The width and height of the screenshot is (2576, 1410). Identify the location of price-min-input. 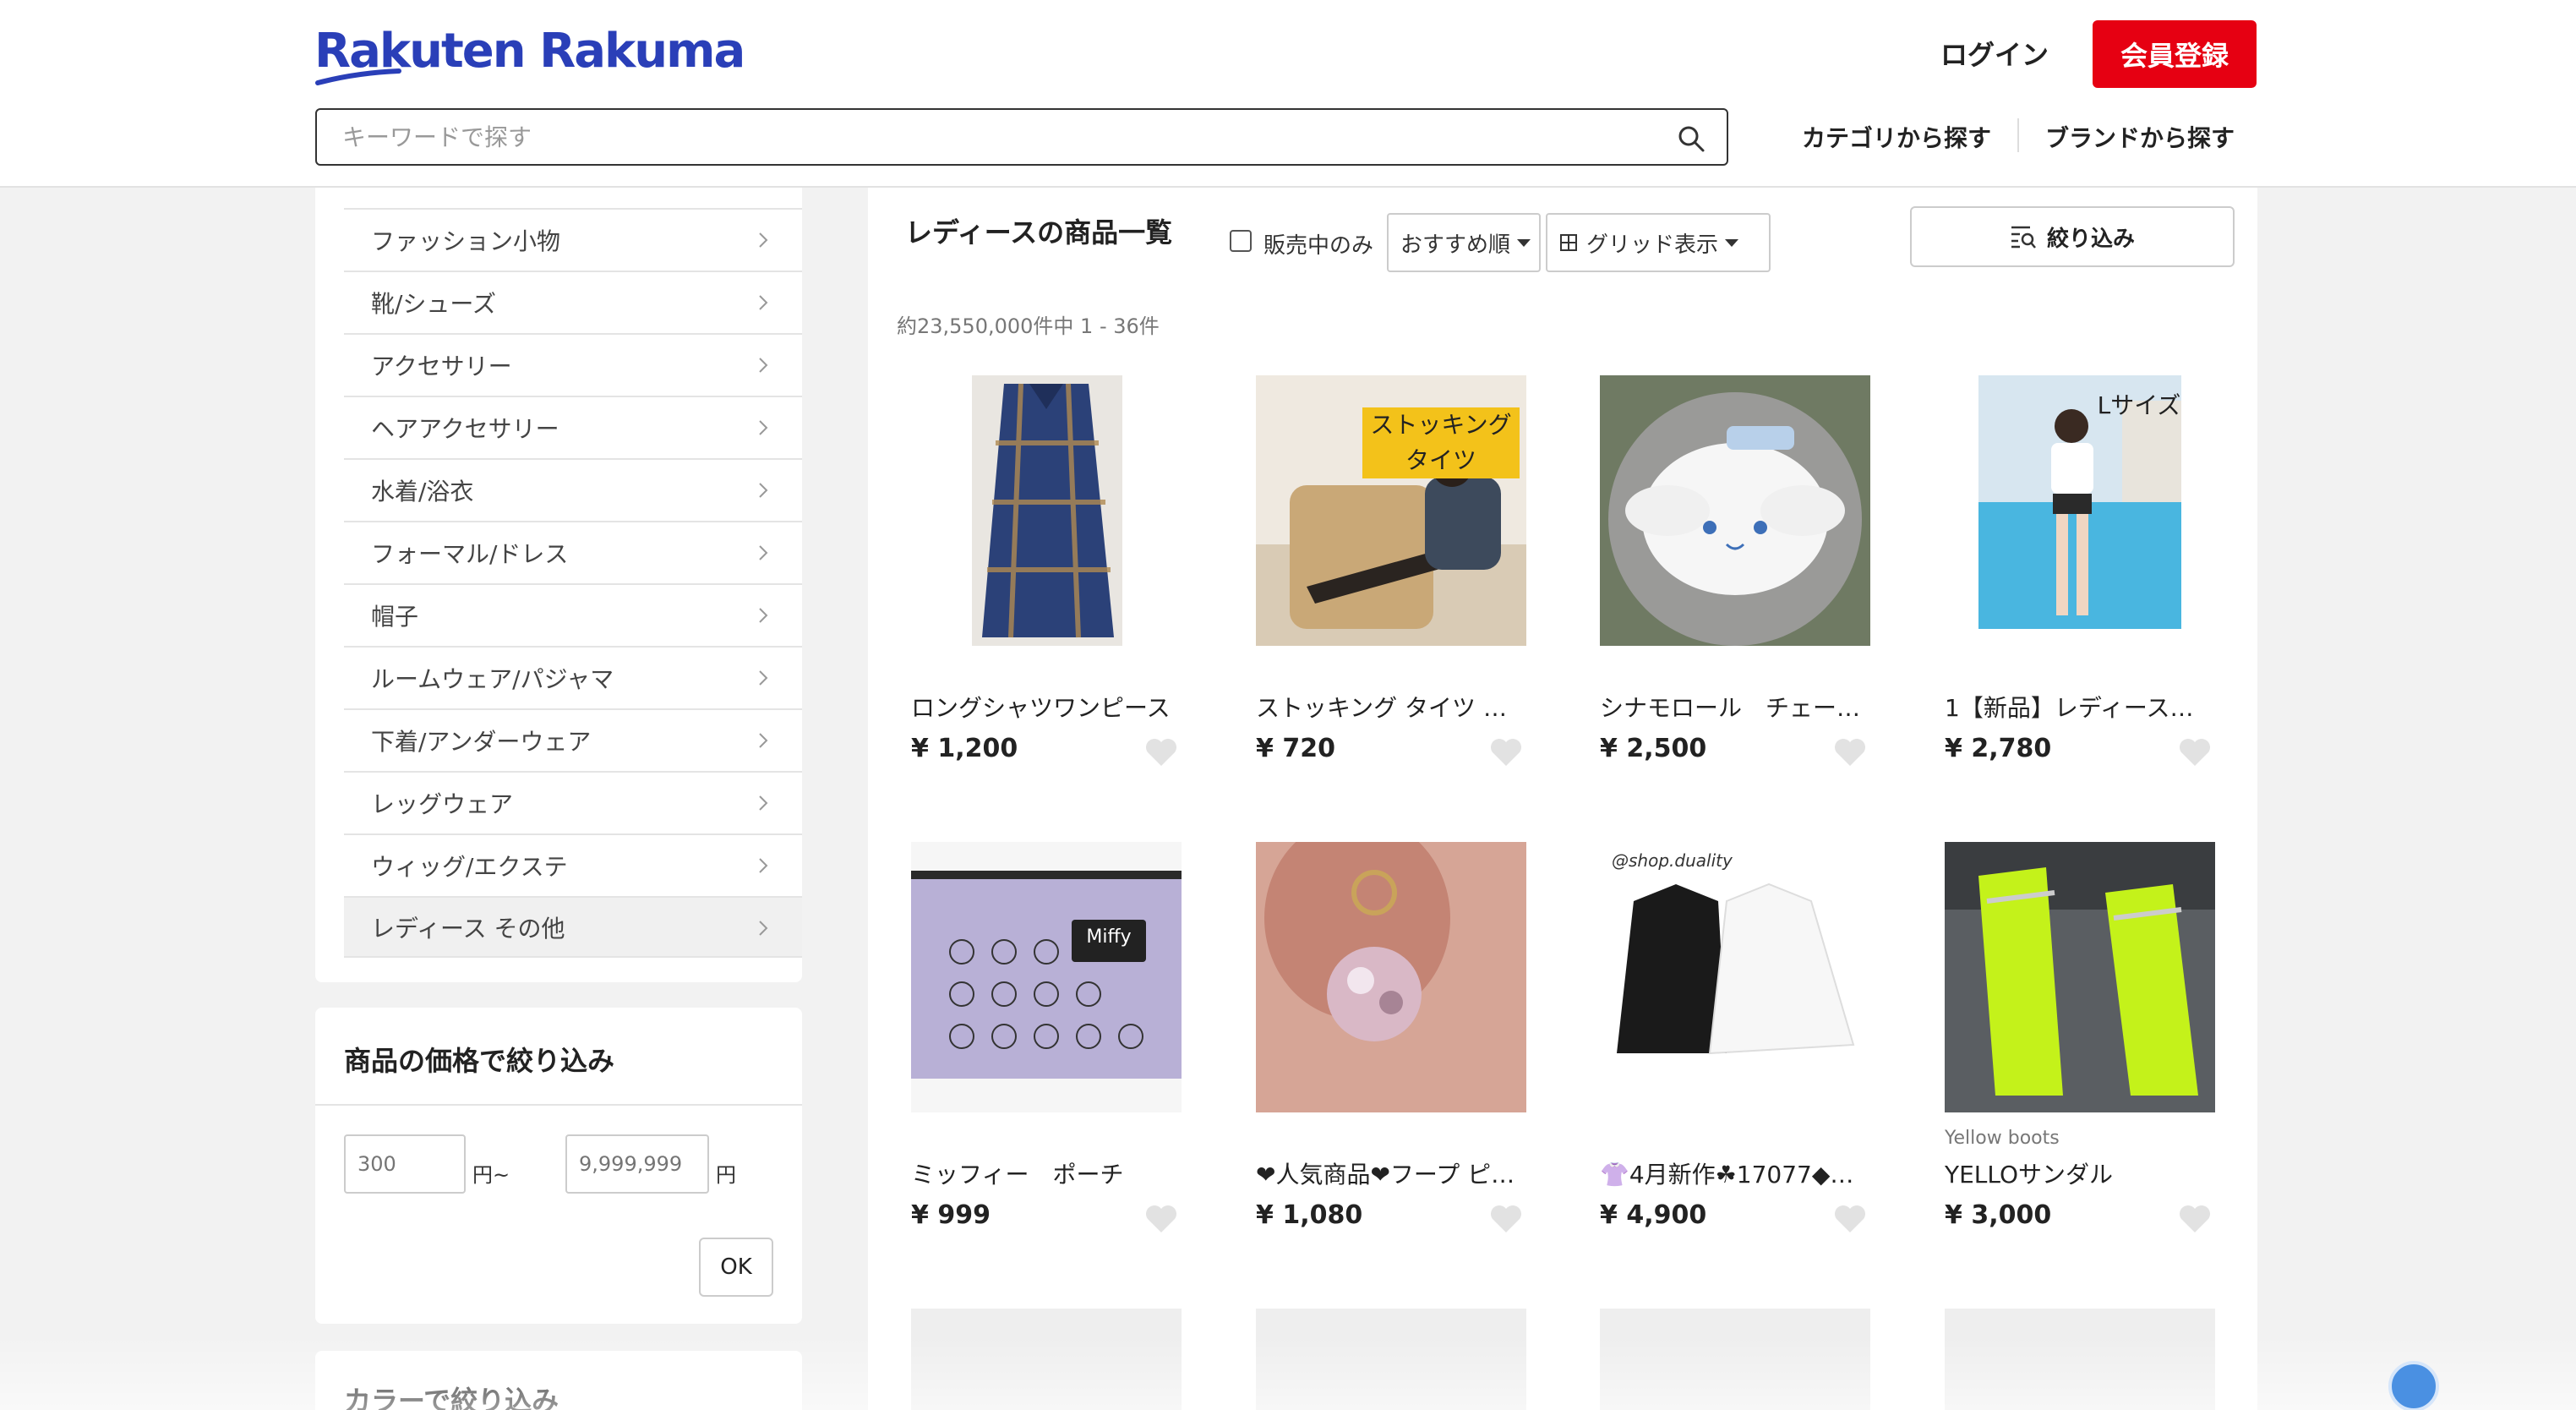
(405, 1164).